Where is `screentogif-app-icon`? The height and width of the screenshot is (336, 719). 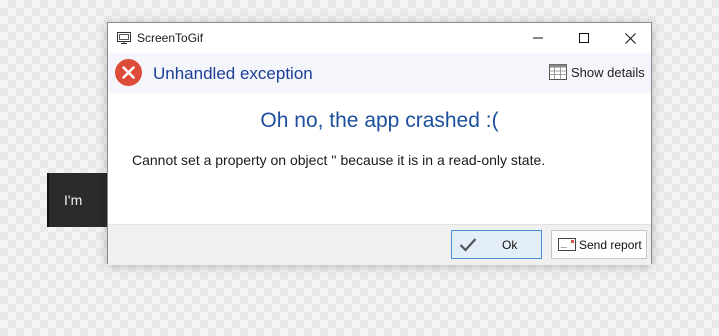 screentogif-app-icon is located at coordinates (124, 38).